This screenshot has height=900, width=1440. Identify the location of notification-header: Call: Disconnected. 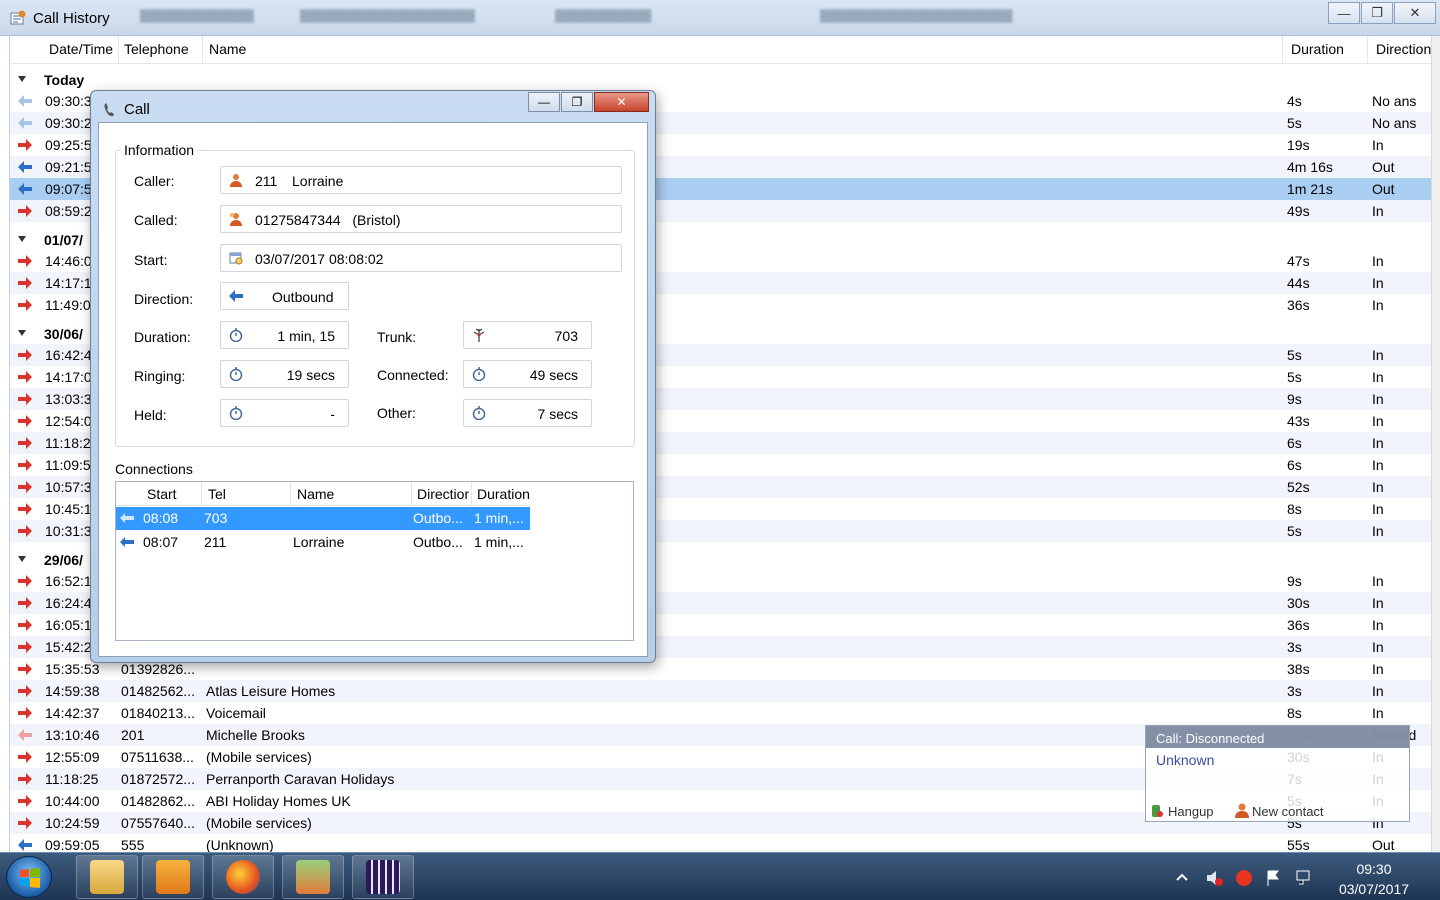
(1277, 737).